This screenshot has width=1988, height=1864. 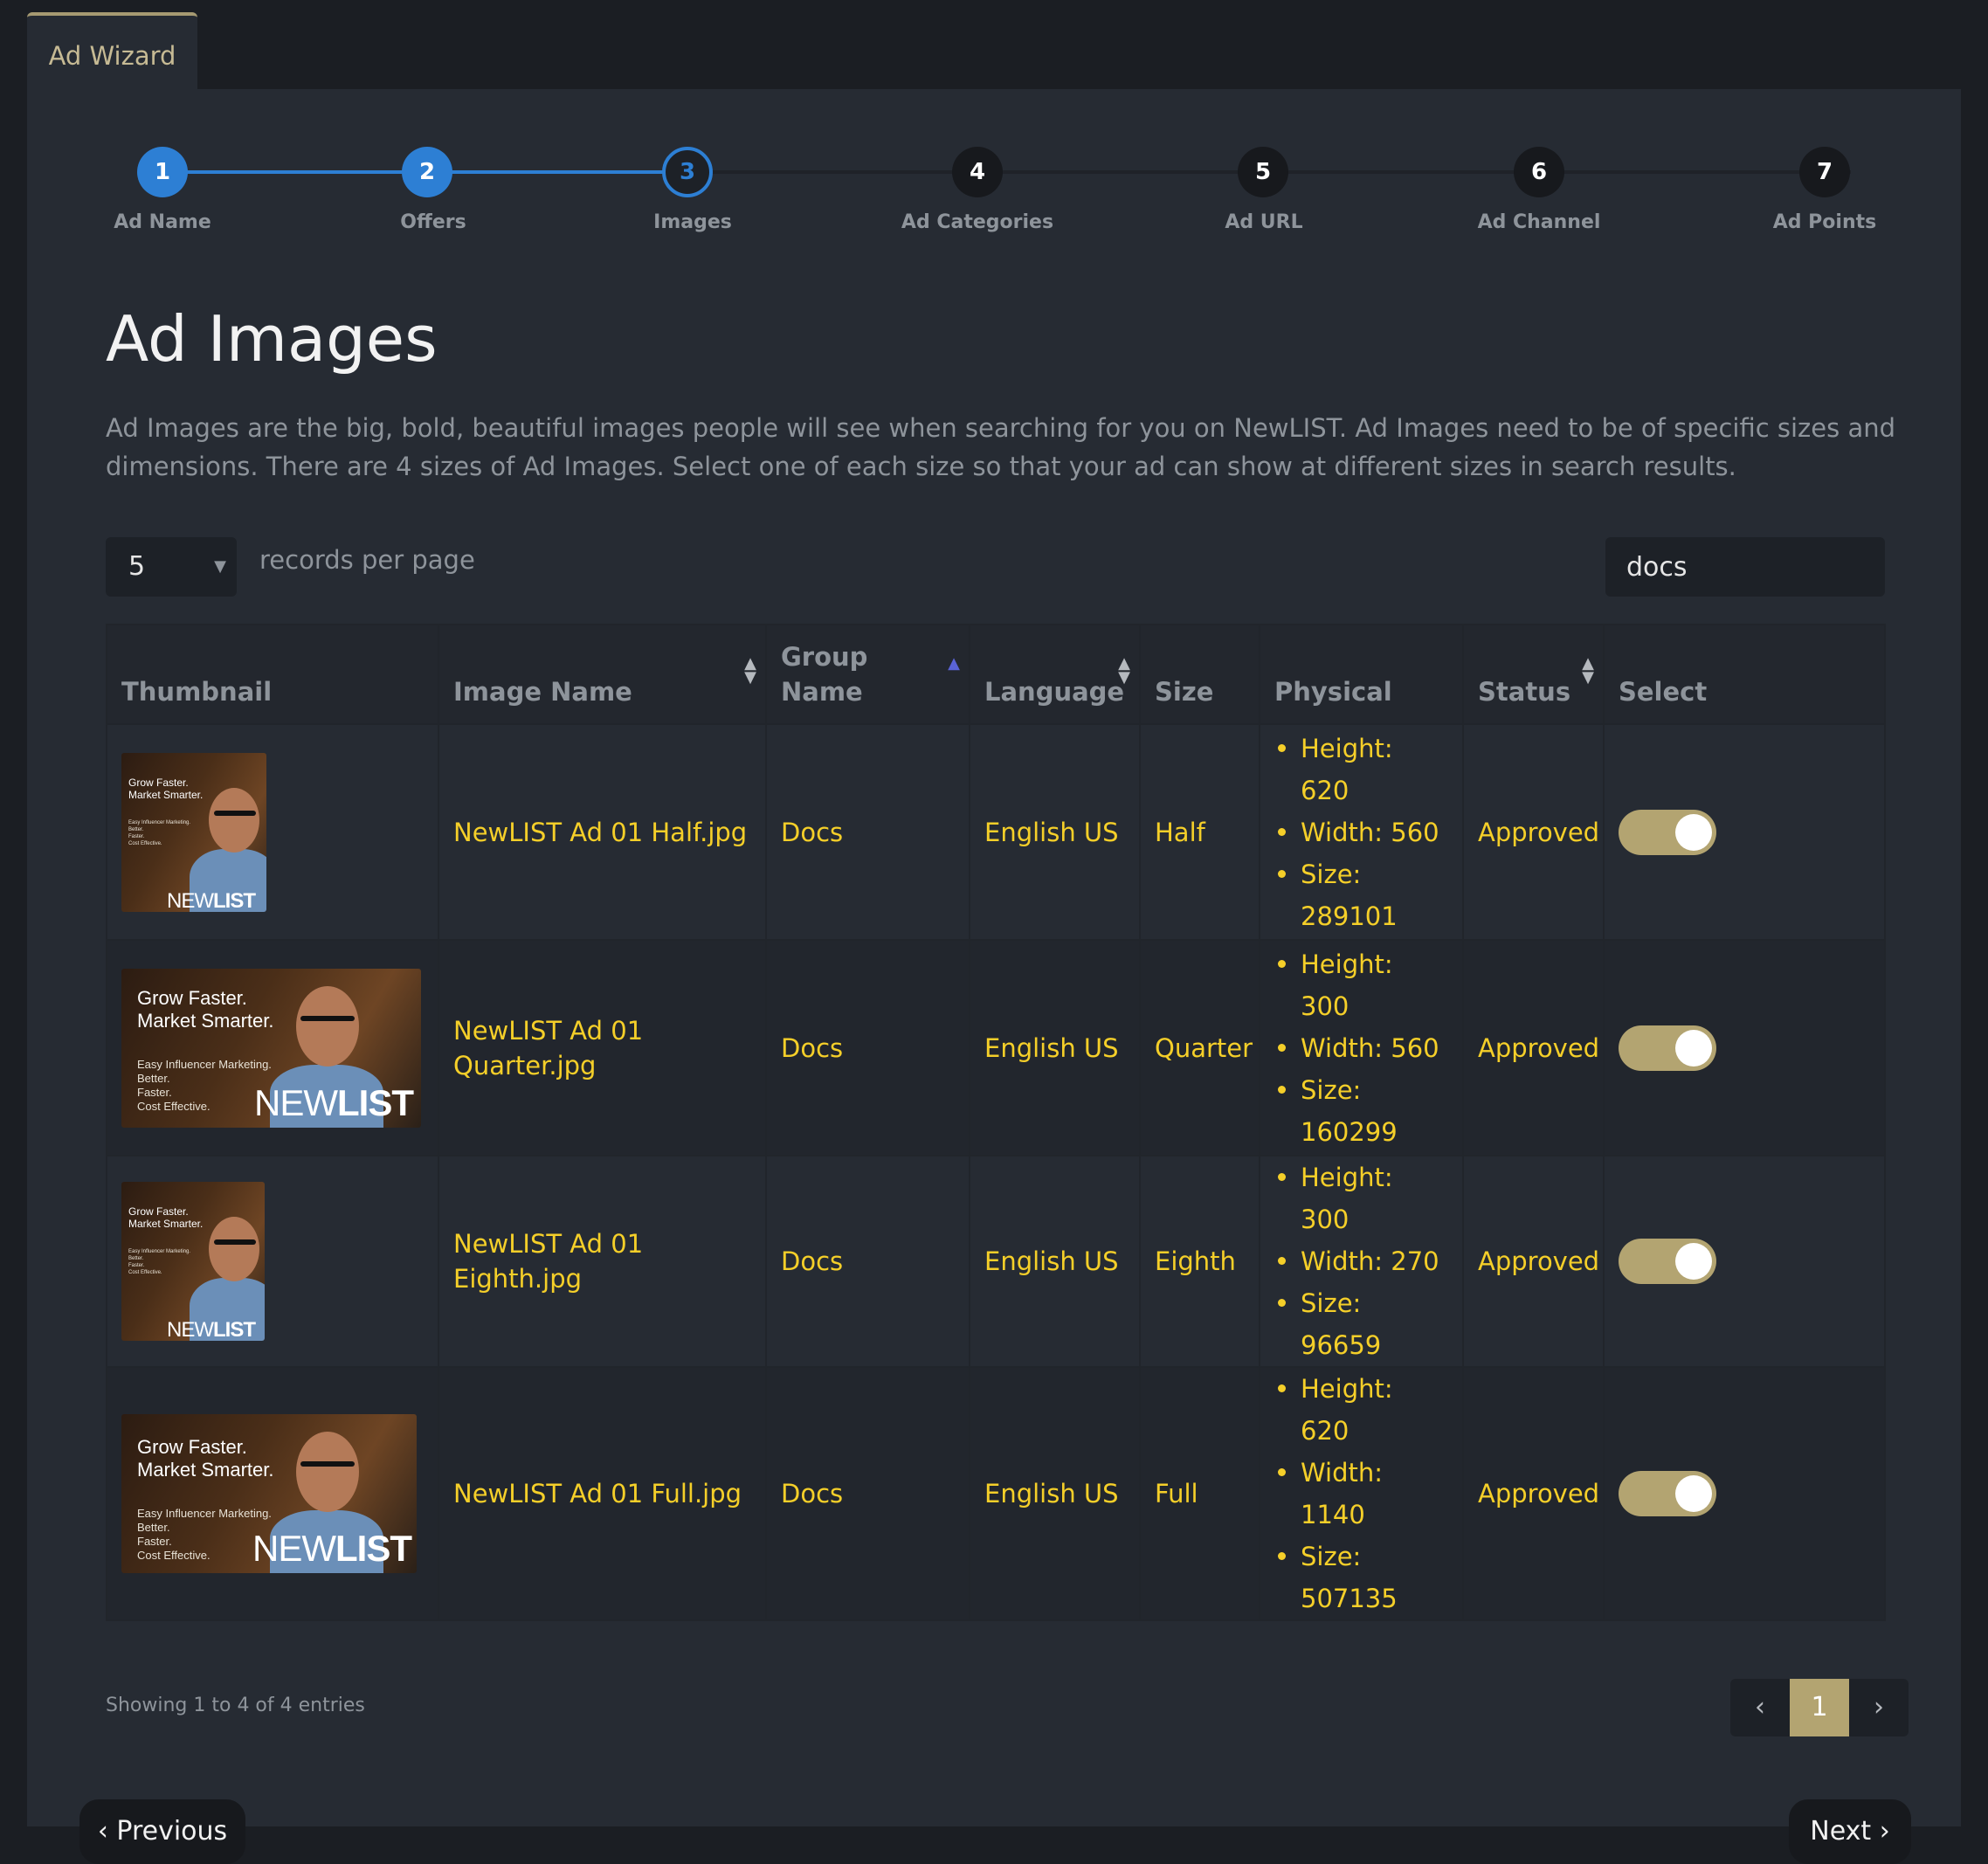 I want to click on col-select: Select, so click(x=1745, y=674).